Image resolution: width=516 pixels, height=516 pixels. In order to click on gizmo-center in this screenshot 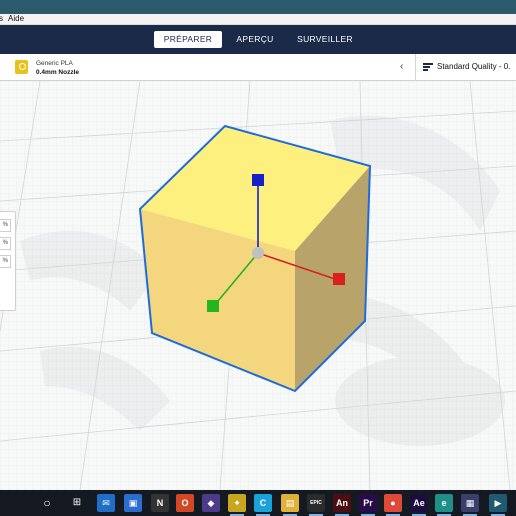, I will do `click(258, 253)`.